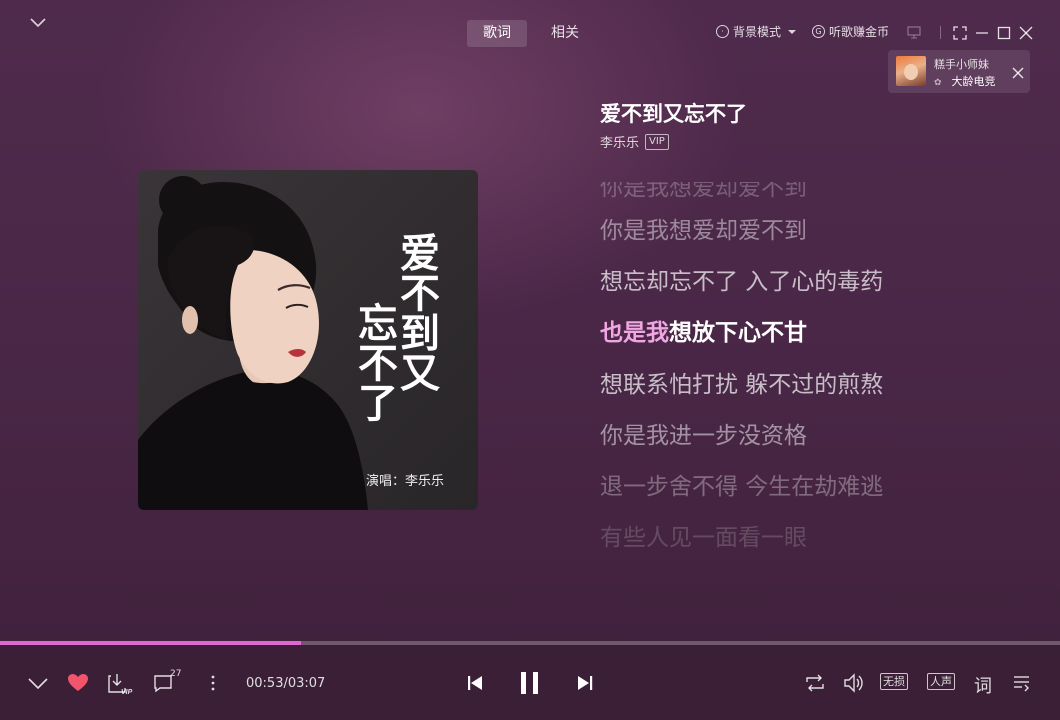  What do you see at coordinates (405, 481) in the screenshot?
I see `cover-credit: 演唱：李乐乐` at bounding box center [405, 481].